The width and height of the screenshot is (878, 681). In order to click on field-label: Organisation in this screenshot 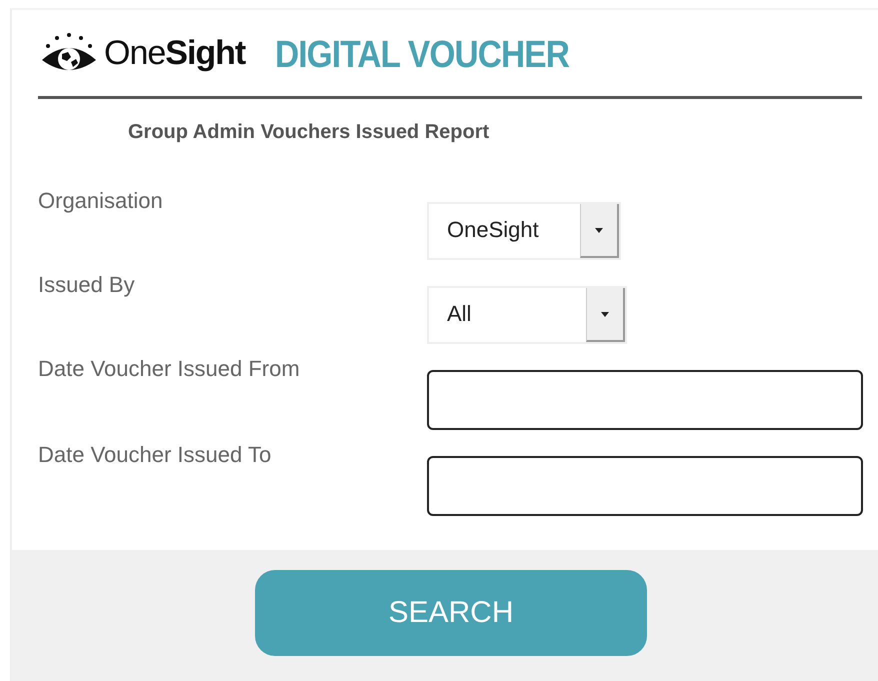, I will do `click(101, 201)`.